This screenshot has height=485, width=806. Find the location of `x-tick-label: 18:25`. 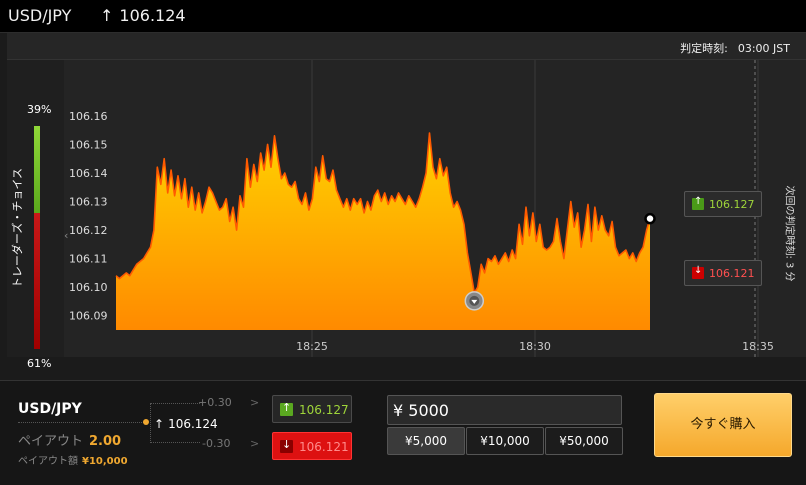

x-tick-label: 18:25 is located at coordinates (312, 346).